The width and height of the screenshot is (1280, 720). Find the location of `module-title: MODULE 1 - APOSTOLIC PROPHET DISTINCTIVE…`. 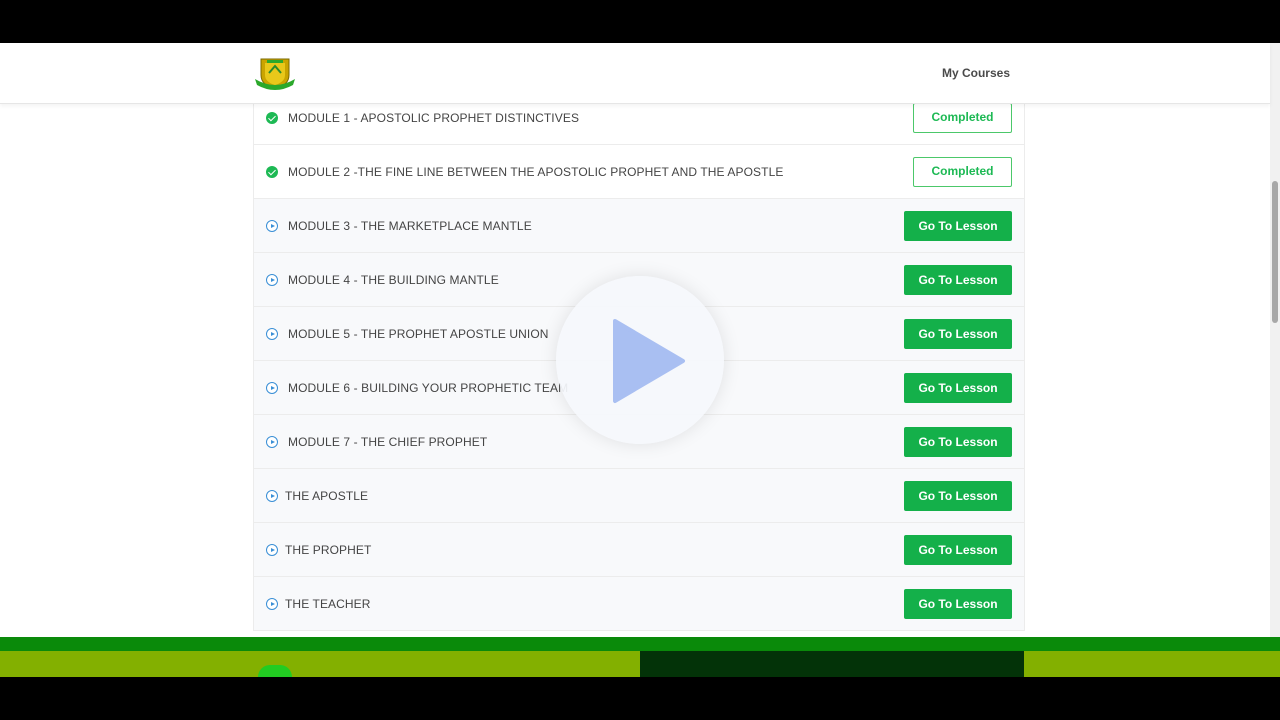

module-title: MODULE 1 - APOSTOLIC PROPHET DISTINCTIVE… is located at coordinates (434, 118).